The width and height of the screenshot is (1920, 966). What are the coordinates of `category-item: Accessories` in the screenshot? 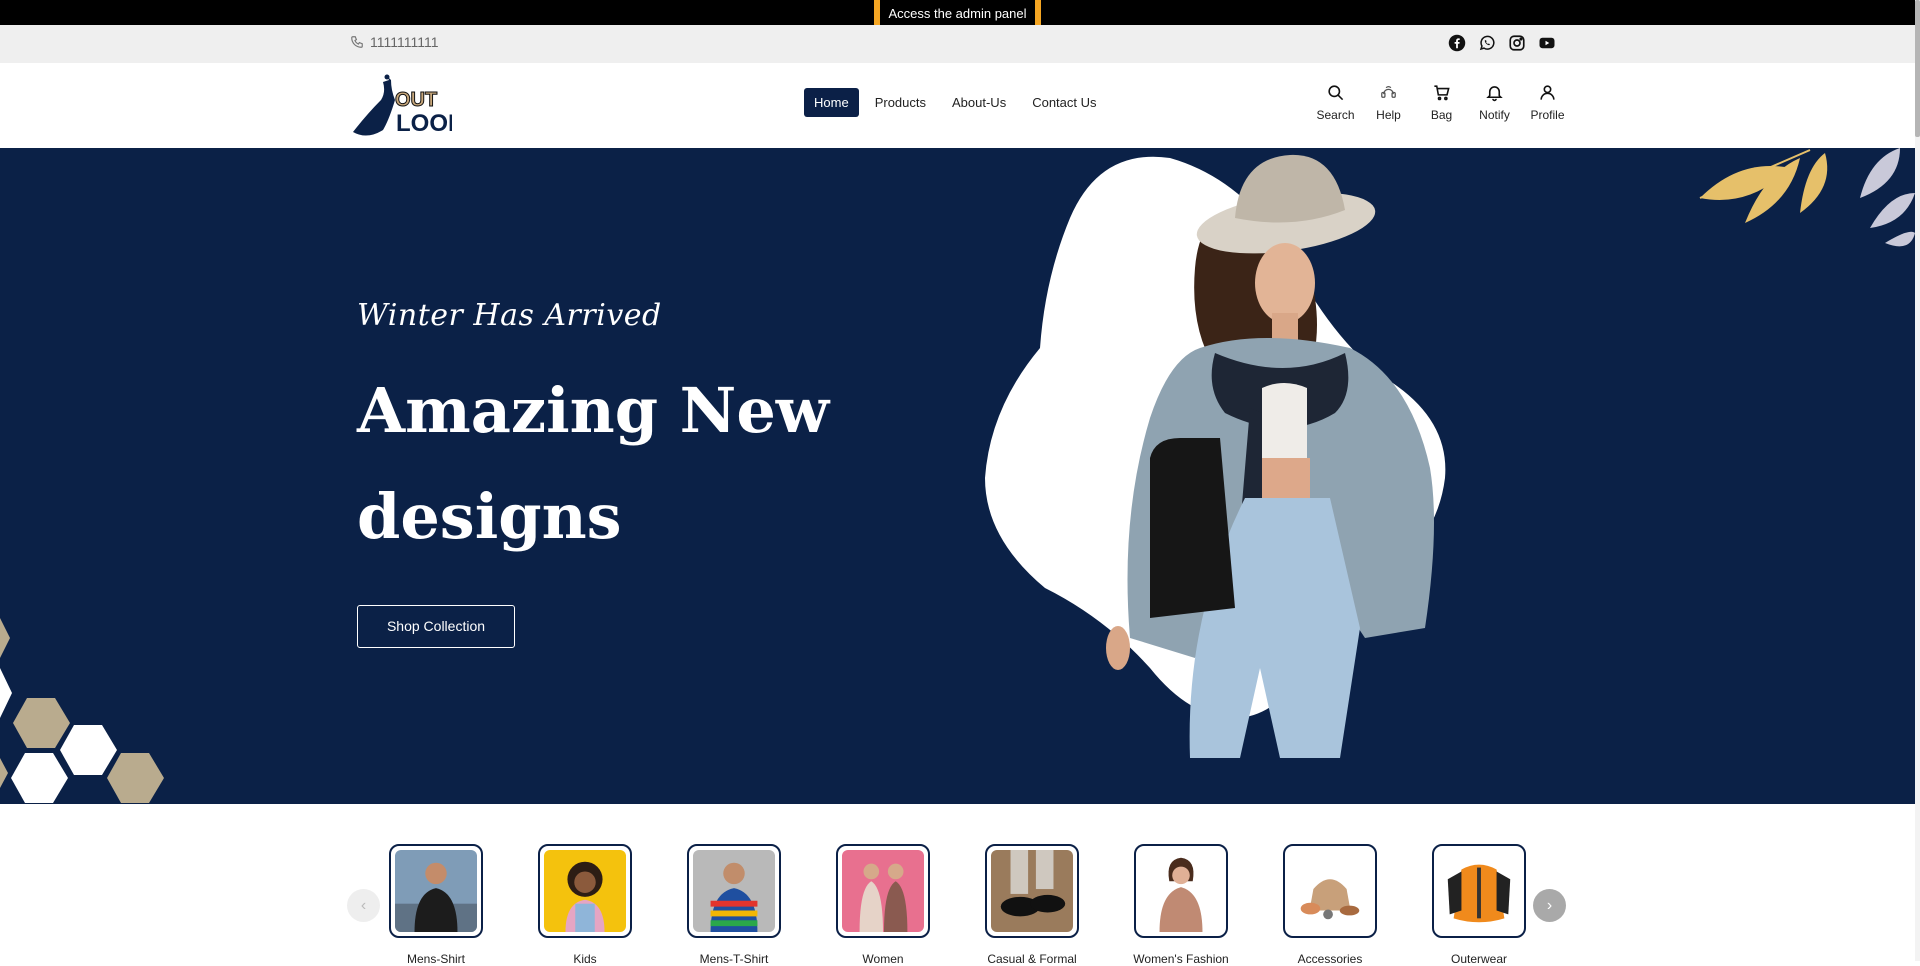 It's located at (1330, 905).